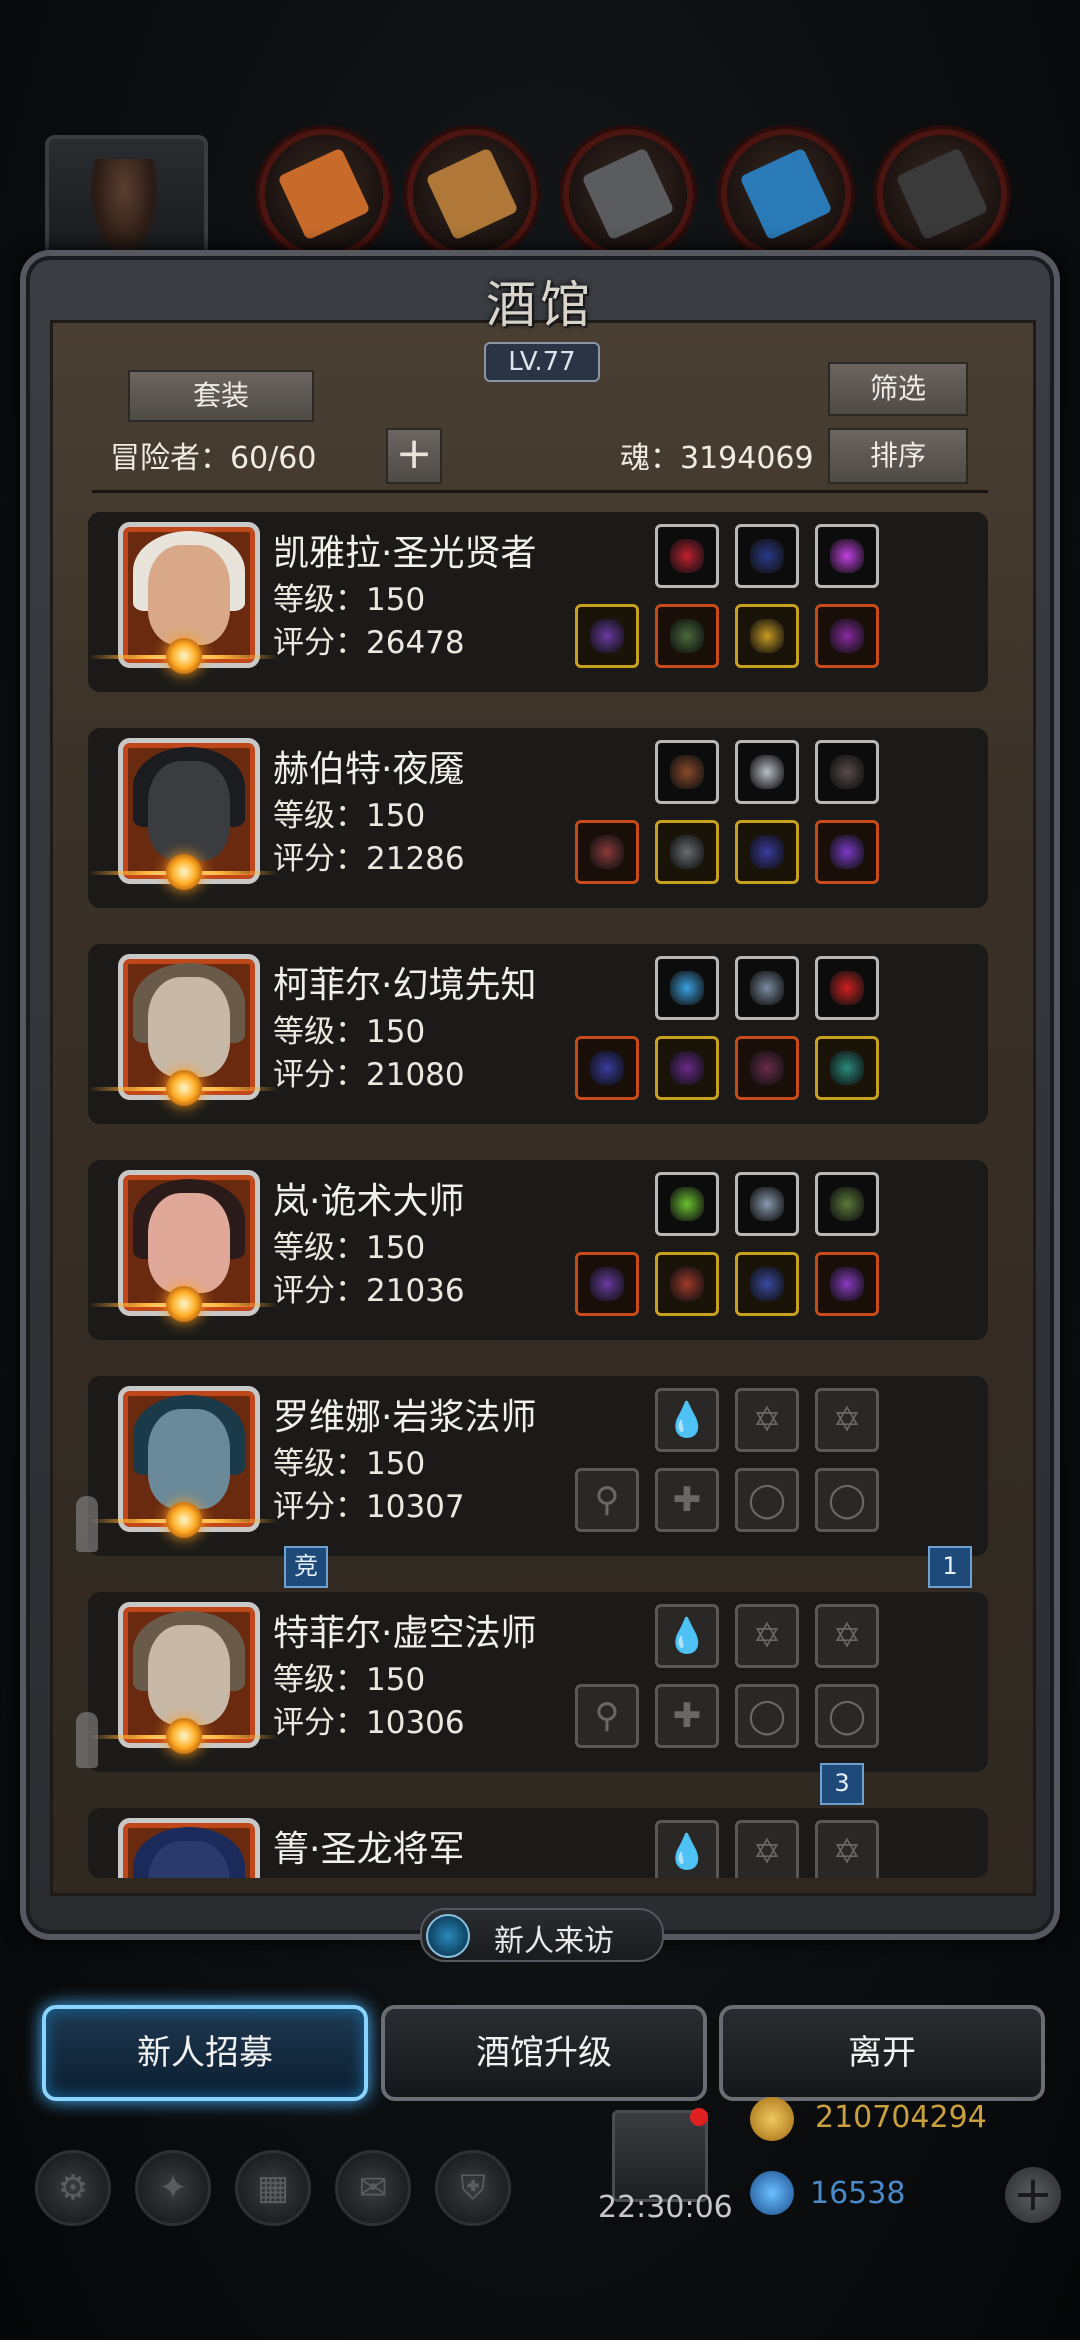  I want to click on gear-icon: ⚙, so click(73, 2188).